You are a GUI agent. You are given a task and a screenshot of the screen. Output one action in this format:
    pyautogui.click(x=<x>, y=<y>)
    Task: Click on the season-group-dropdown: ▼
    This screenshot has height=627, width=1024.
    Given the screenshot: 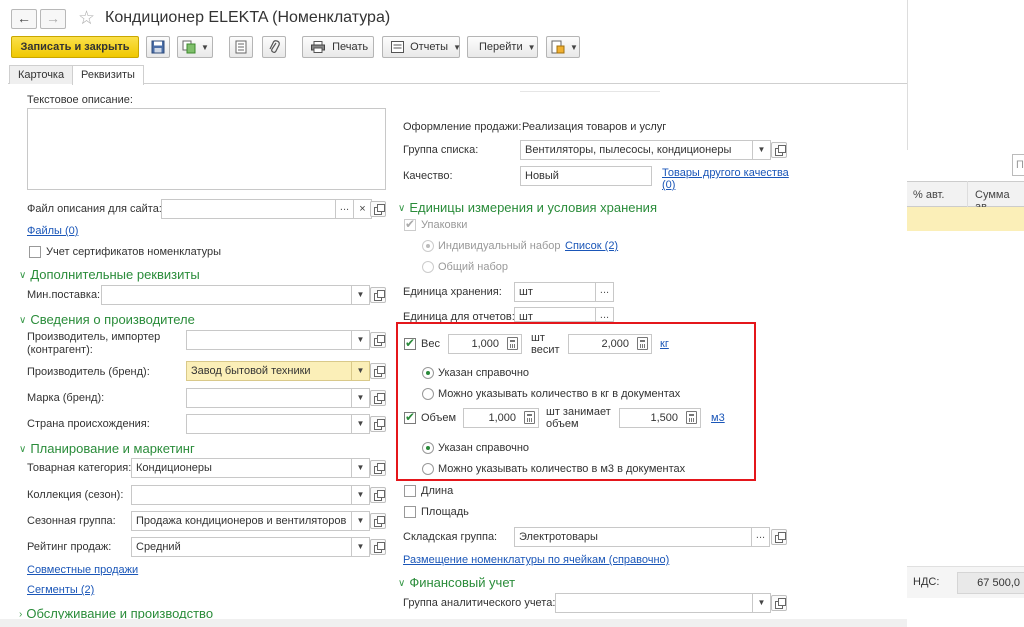 What is the action you would take?
    pyautogui.click(x=361, y=521)
    